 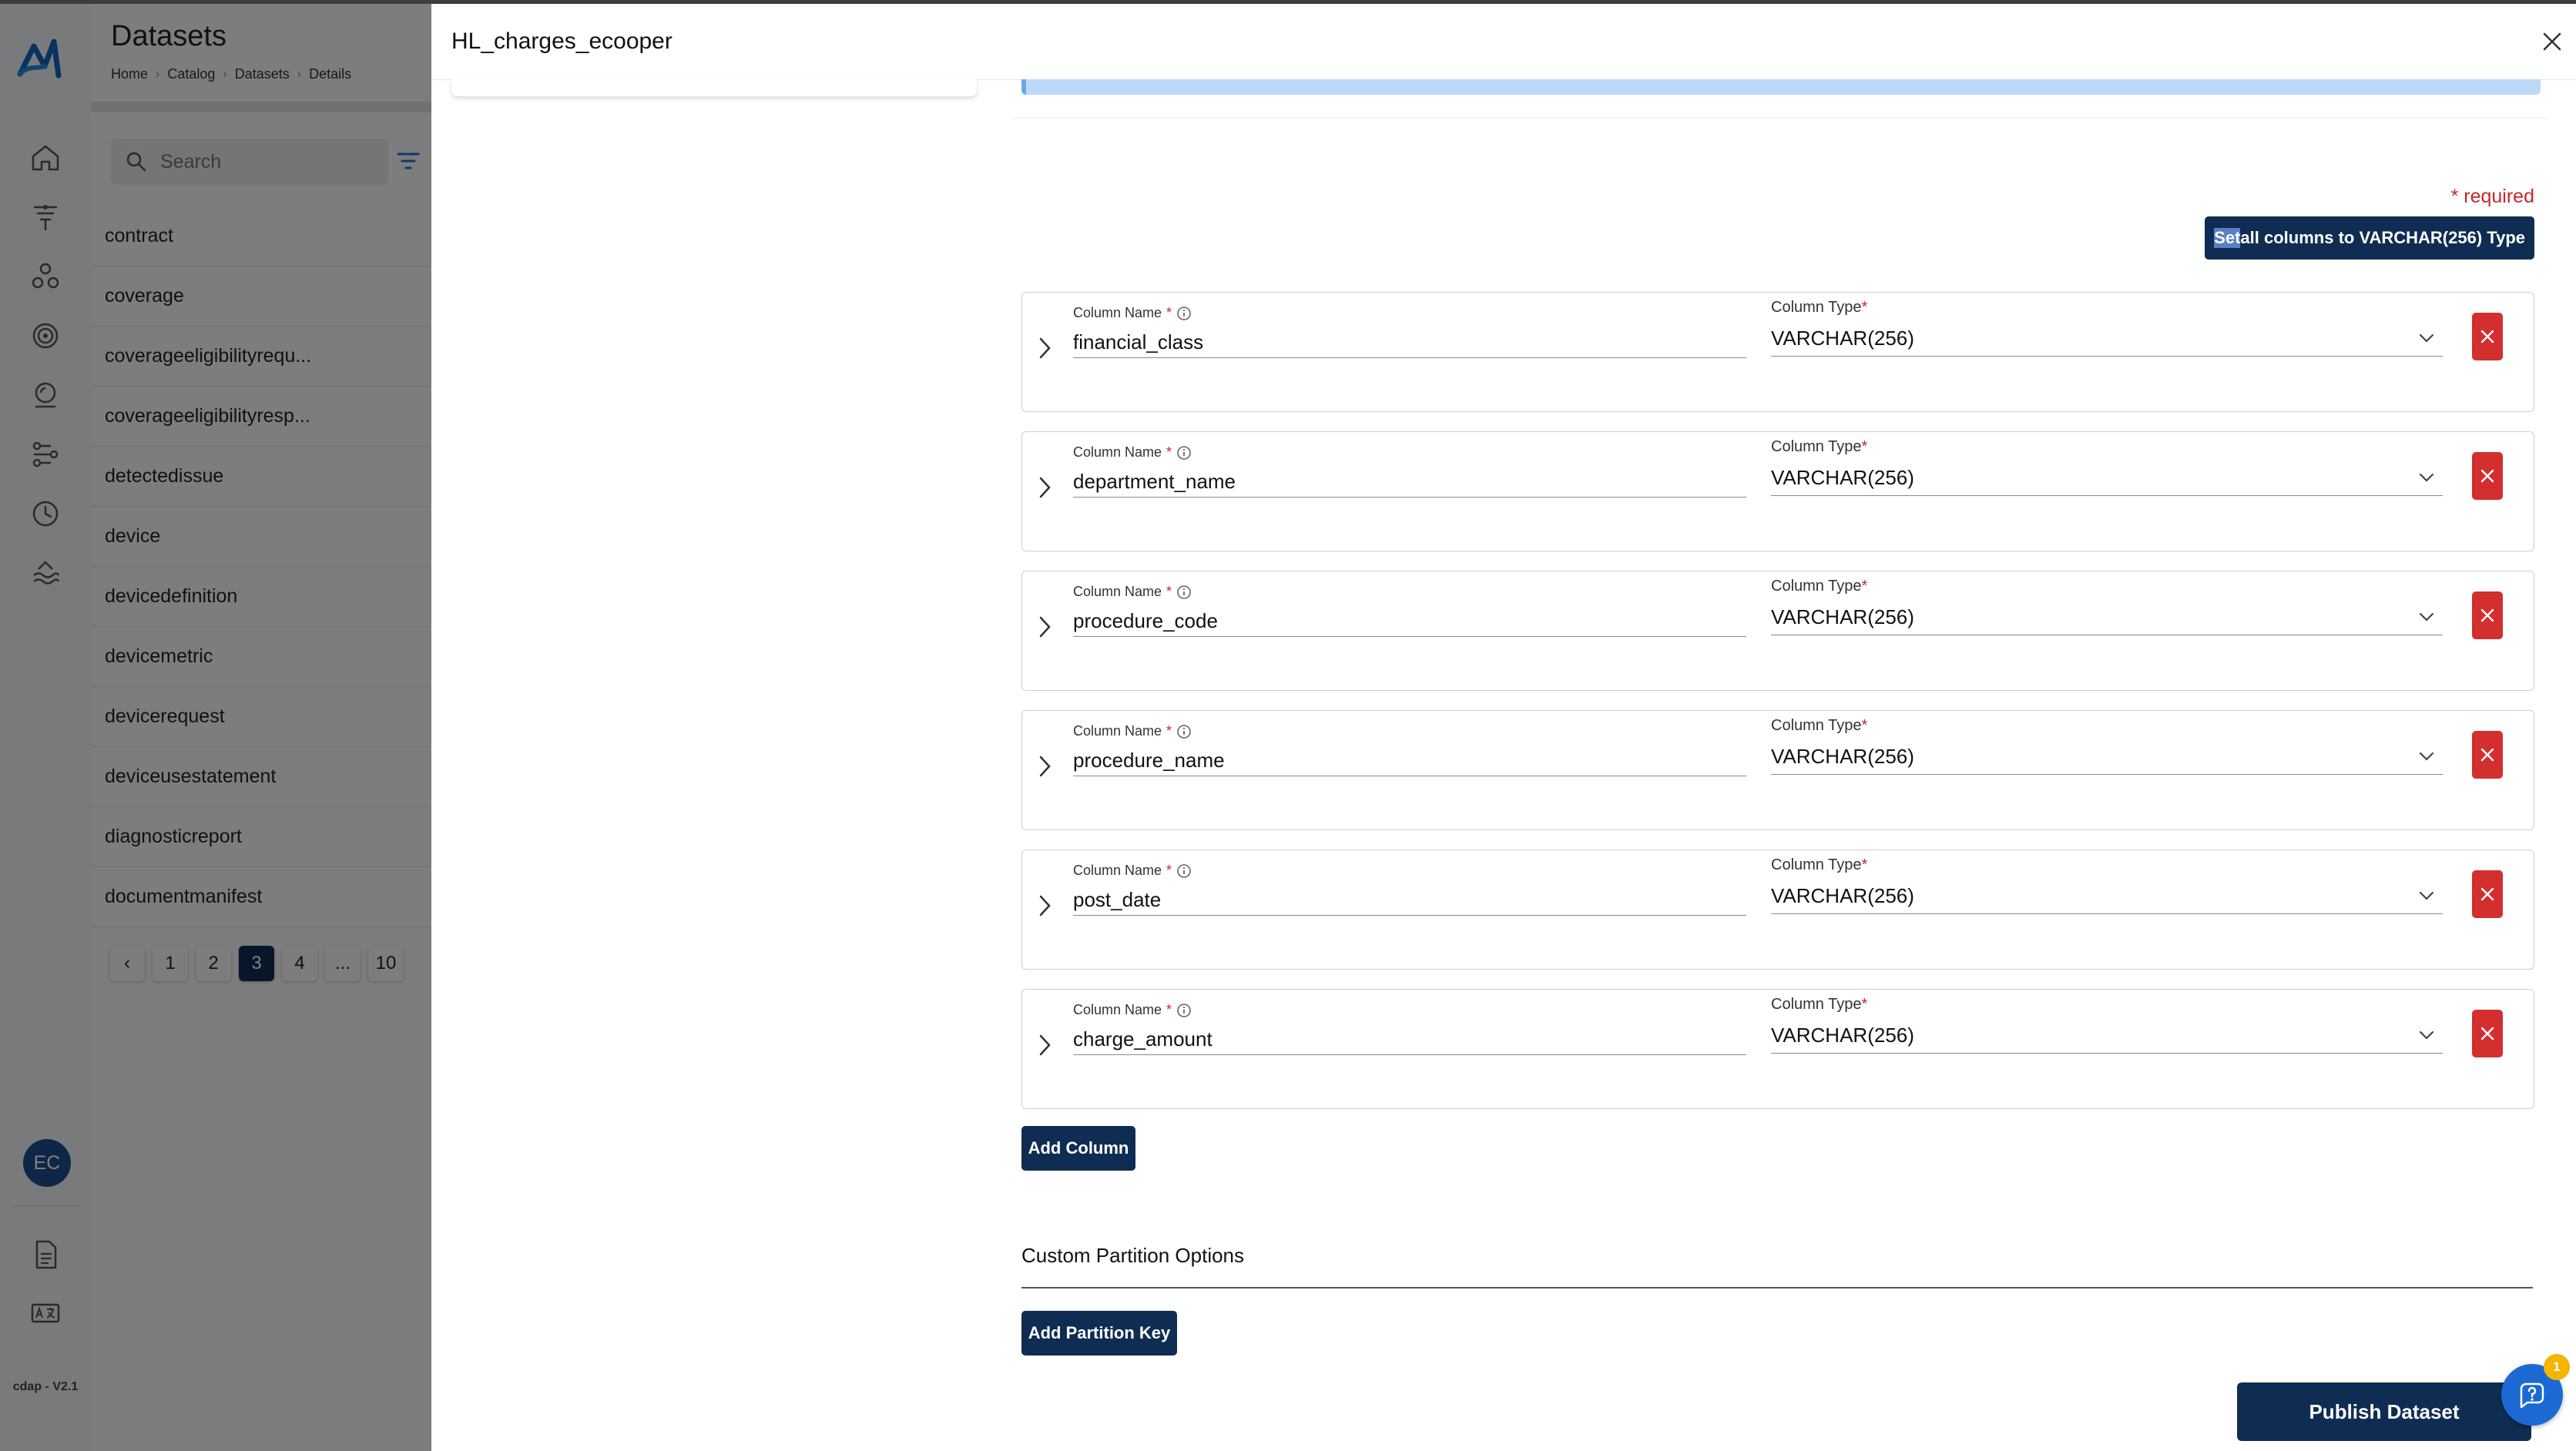 I want to click on info-banner, so click(x=1781, y=87).